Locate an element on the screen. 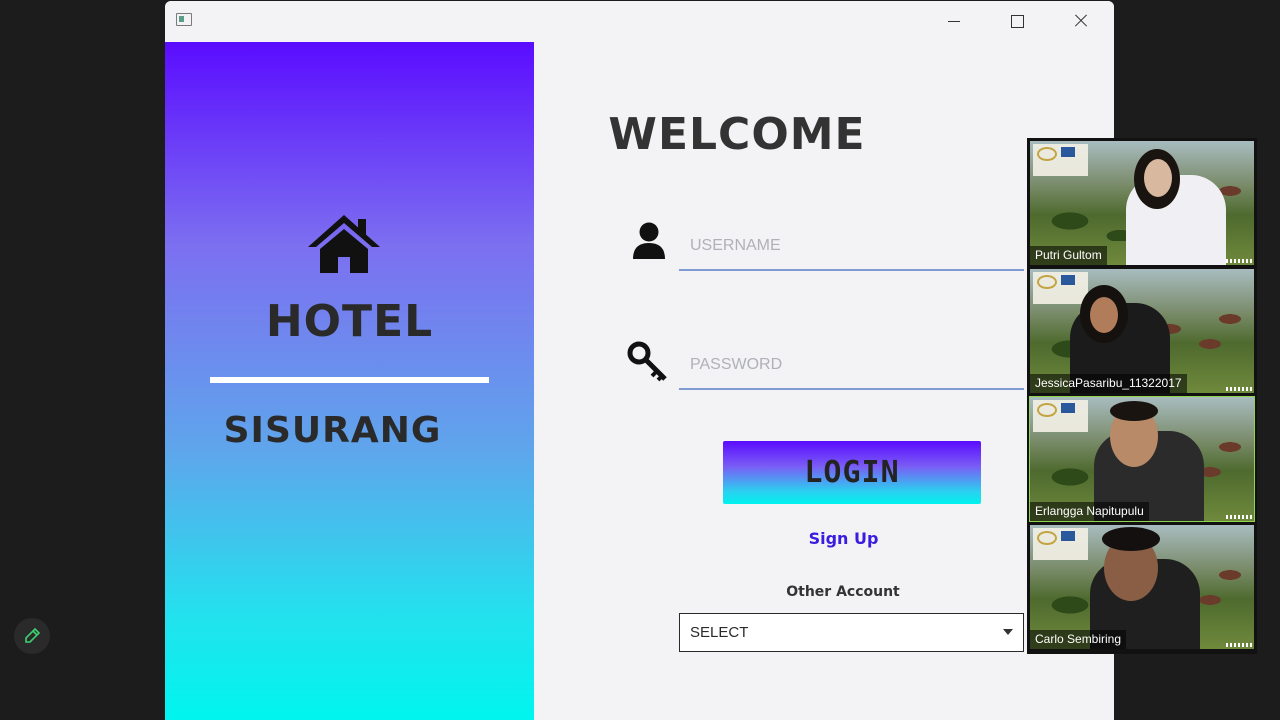  video-tile: JessicaPasaribu_11322017 is located at coordinates (1142, 331).